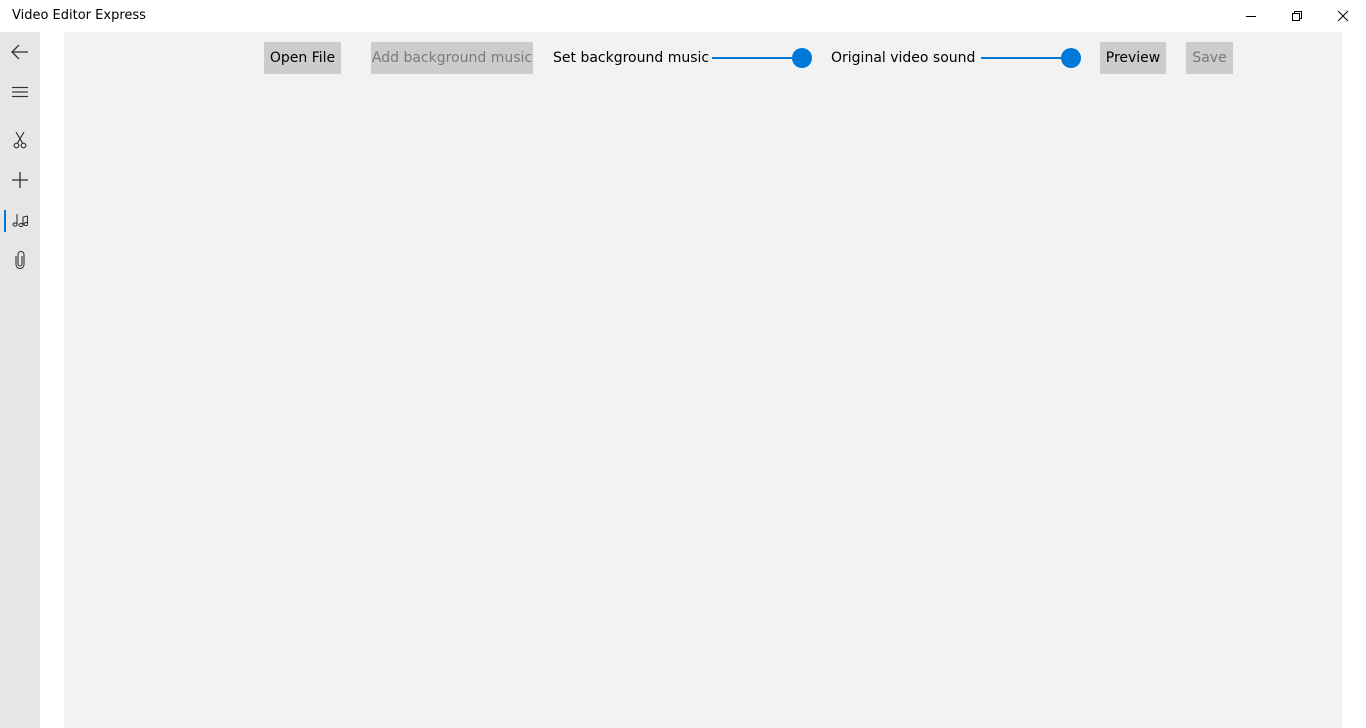 This screenshot has width=1366, height=728. I want to click on sidebar-item-music, so click(20, 220).